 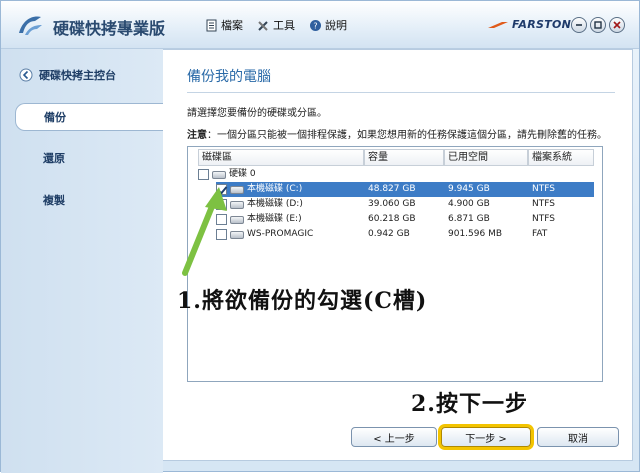 What do you see at coordinates (221, 189) in the screenshot?
I see `partition-checkbox-c` at bounding box center [221, 189].